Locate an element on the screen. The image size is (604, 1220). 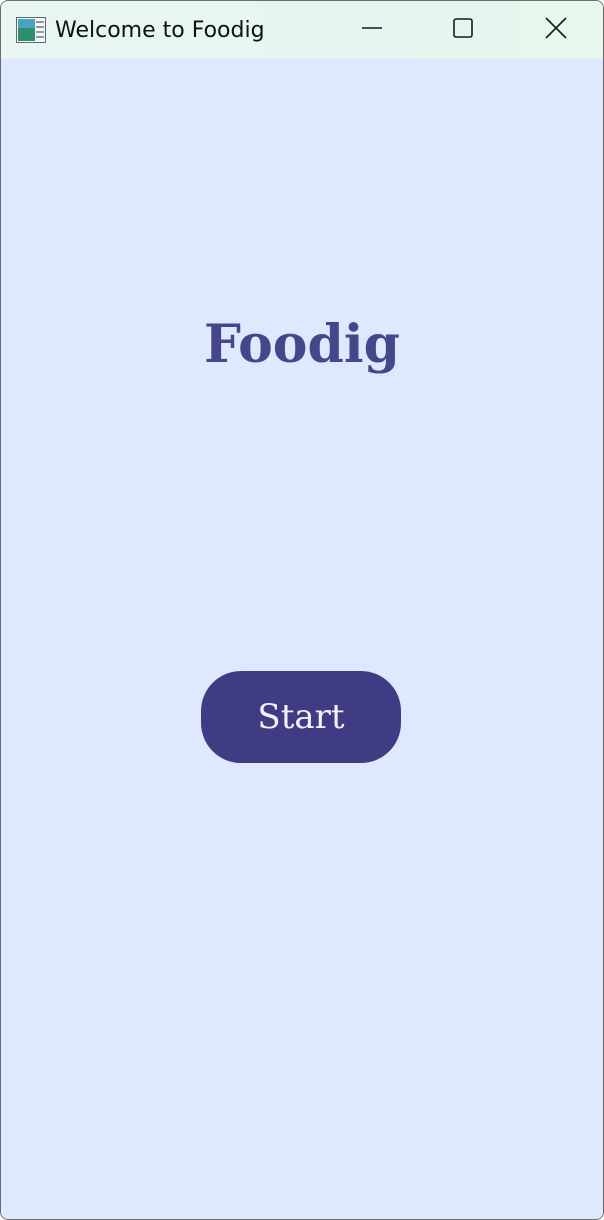
close-button is located at coordinates (556, 30).